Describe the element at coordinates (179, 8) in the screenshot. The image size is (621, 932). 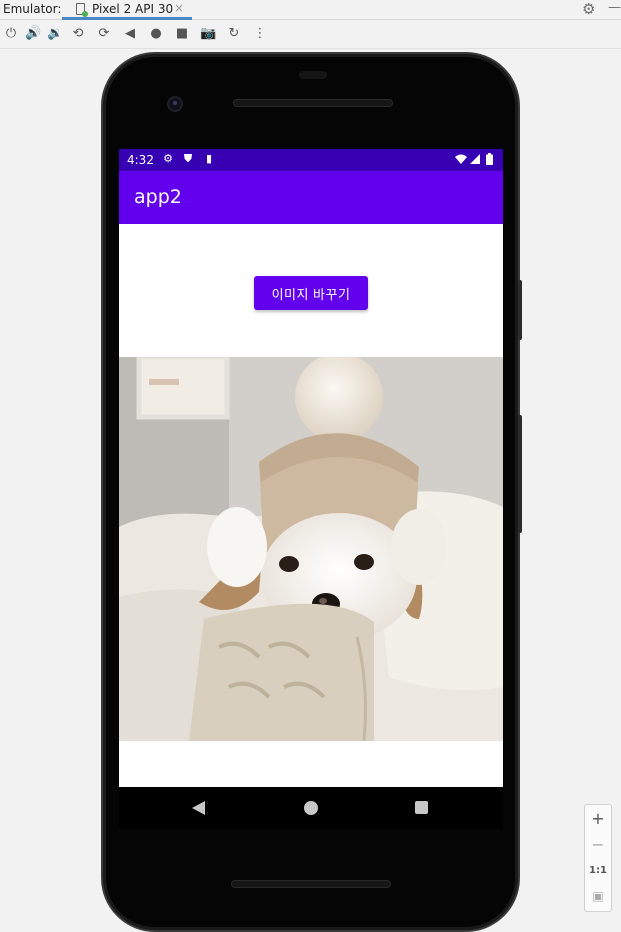
I see `close-tab-icon: ×` at that location.